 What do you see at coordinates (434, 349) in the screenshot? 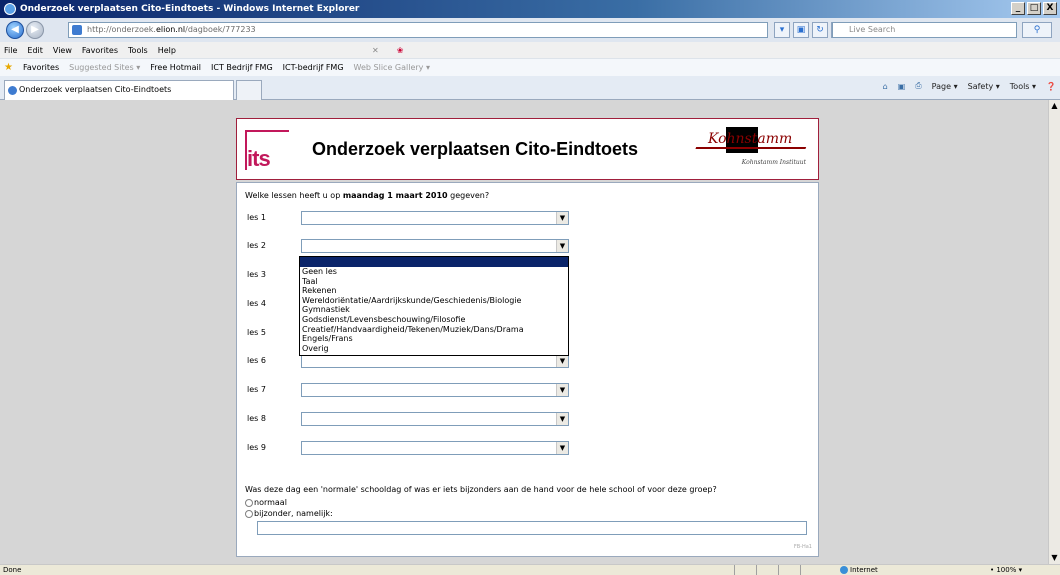
I see `dropdown-option: Overig` at bounding box center [434, 349].